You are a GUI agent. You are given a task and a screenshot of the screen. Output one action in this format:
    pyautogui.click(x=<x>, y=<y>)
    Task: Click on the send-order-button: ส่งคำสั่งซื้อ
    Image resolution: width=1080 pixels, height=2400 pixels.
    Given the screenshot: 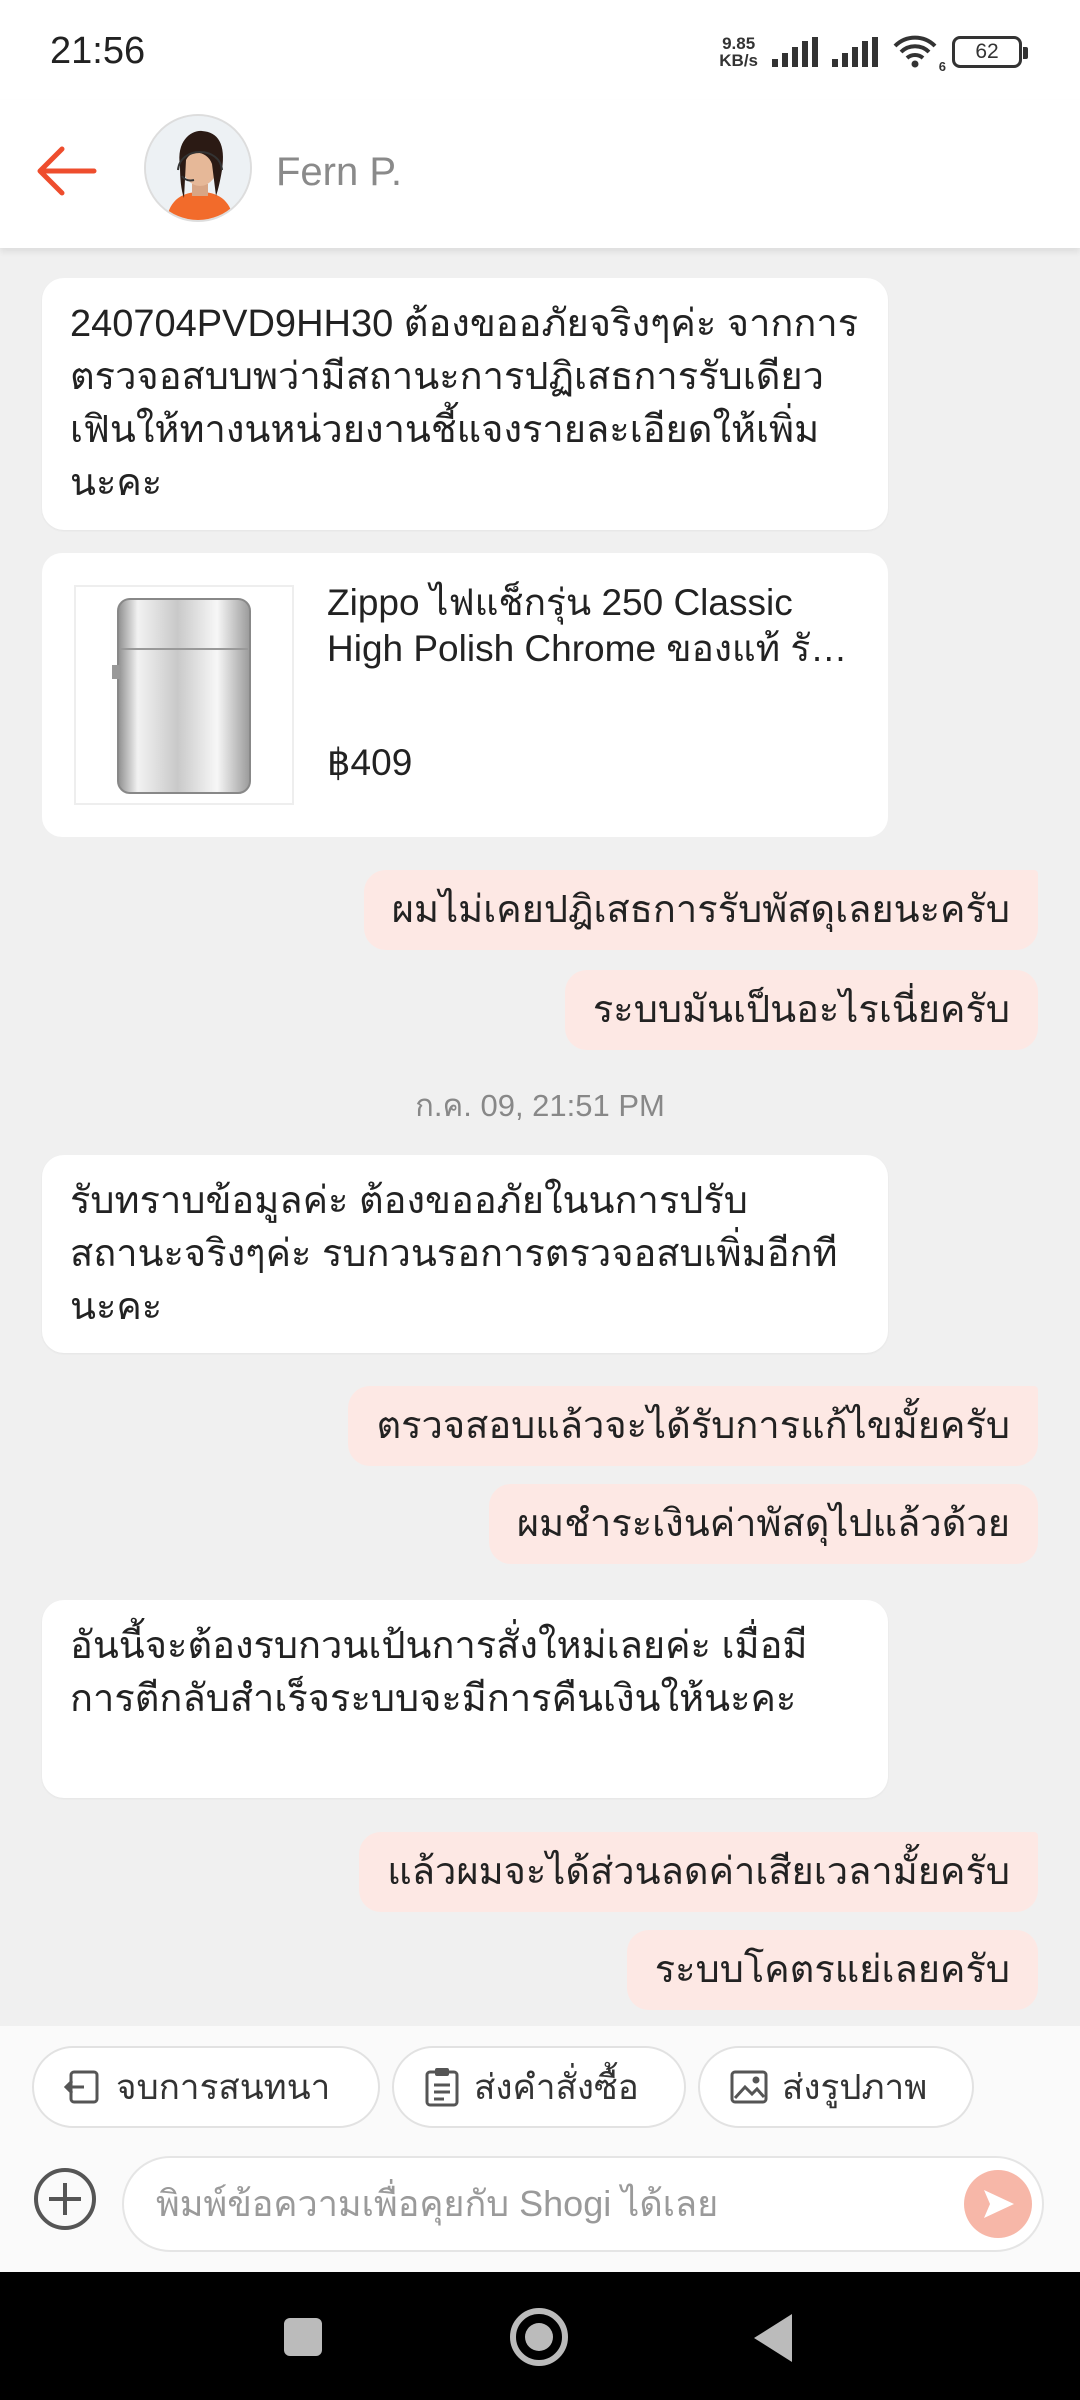 What is the action you would take?
    pyautogui.click(x=539, y=2087)
    